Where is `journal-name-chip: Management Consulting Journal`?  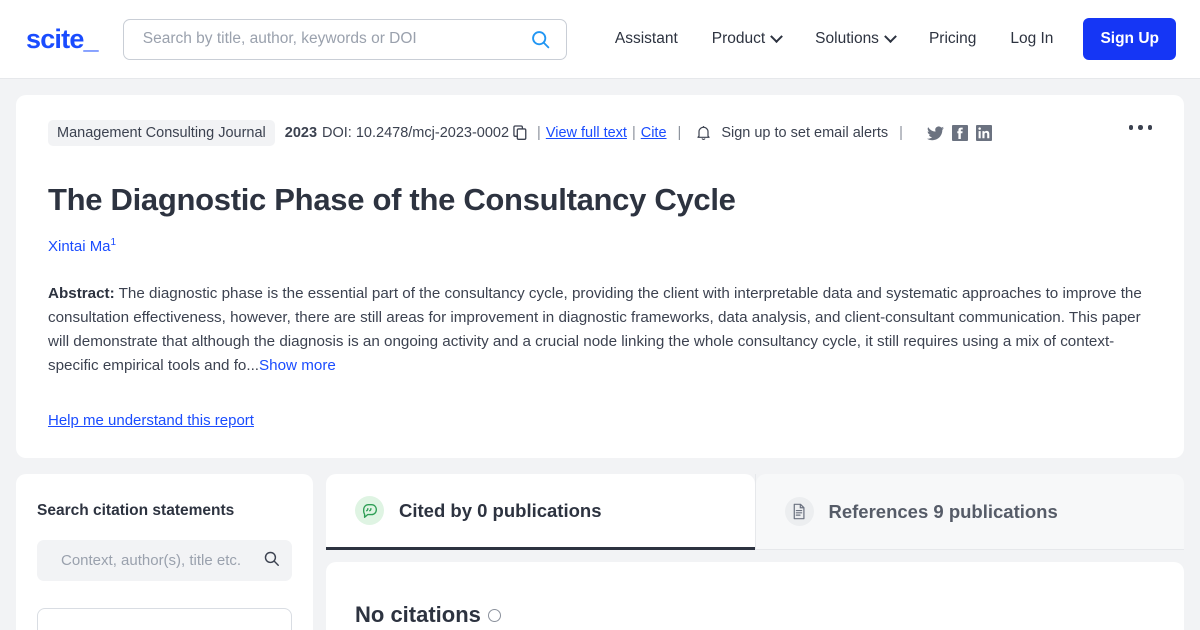 journal-name-chip: Management Consulting Journal is located at coordinates (161, 133).